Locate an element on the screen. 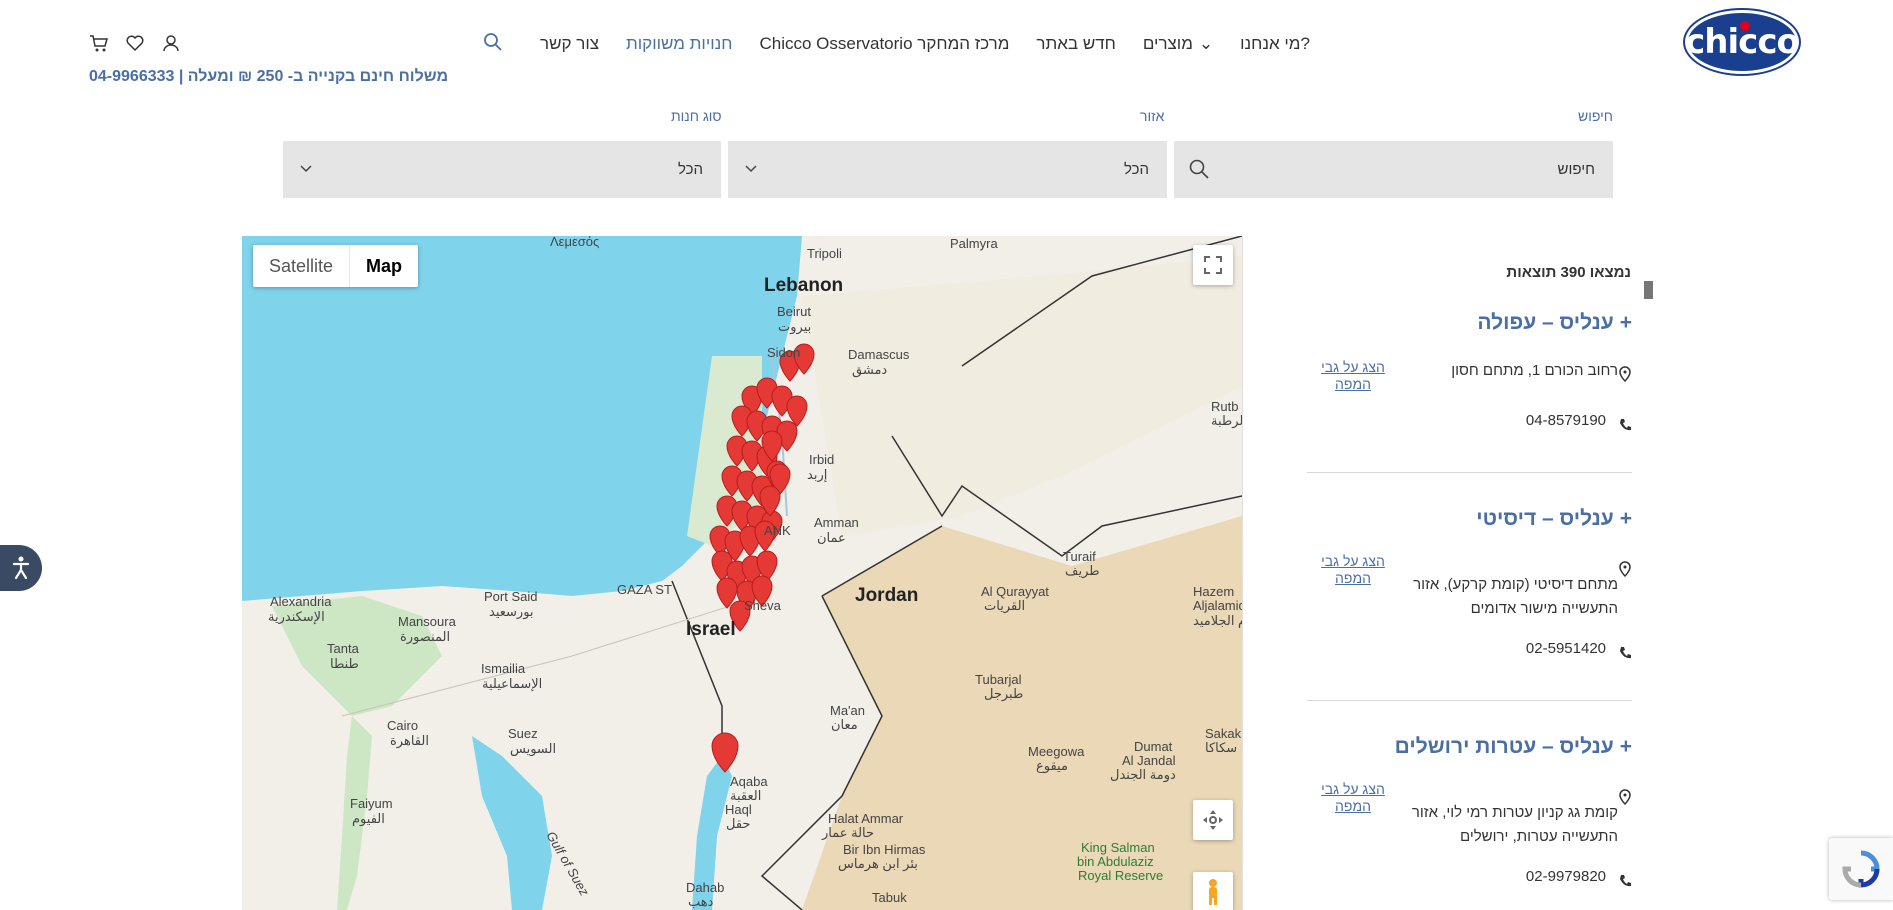  map-label: Lebanon is located at coordinates (804, 285).